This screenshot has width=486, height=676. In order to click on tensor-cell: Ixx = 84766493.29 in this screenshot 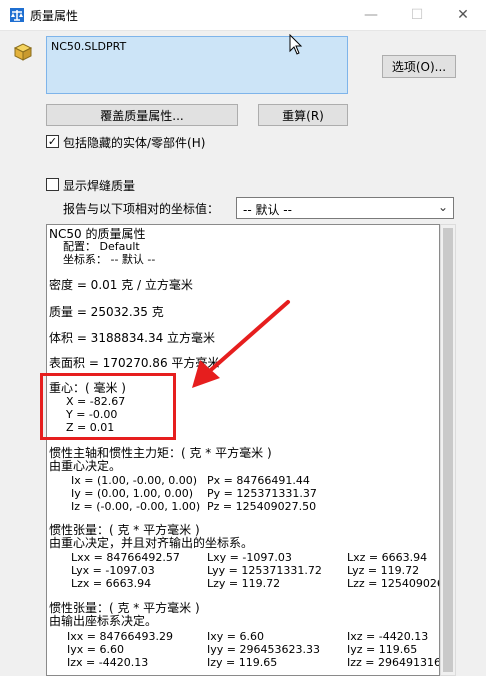, I will do `click(120, 636)`.